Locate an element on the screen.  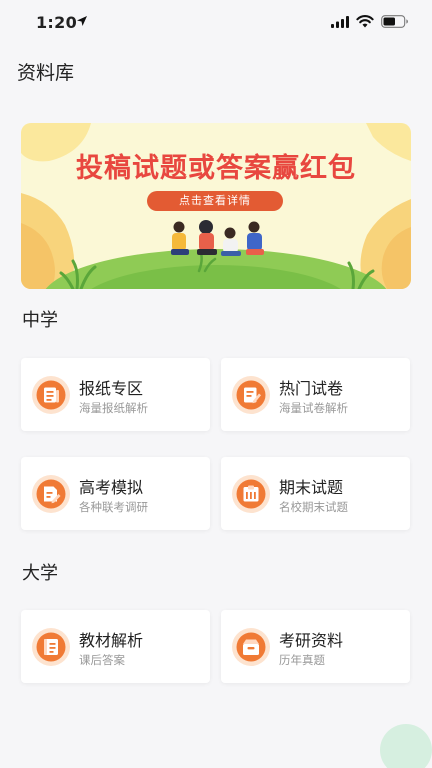
status-bar: 1:20 is located at coordinates (216, 23).